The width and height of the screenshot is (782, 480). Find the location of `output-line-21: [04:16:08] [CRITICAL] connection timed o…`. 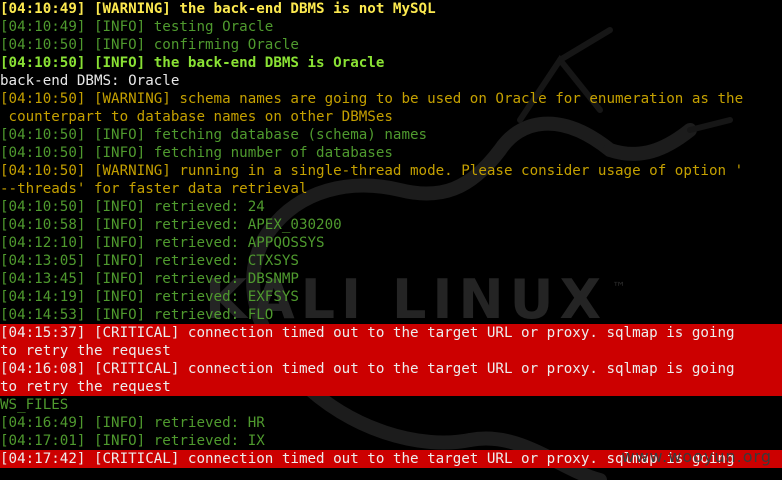

output-line-21: [04:16:08] [CRITICAL] connection timed o… is located at coordinates (391, 369).